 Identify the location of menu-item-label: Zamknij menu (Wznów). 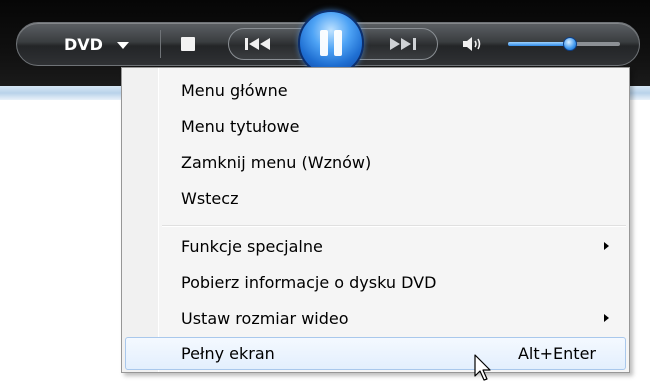
(276, 162).